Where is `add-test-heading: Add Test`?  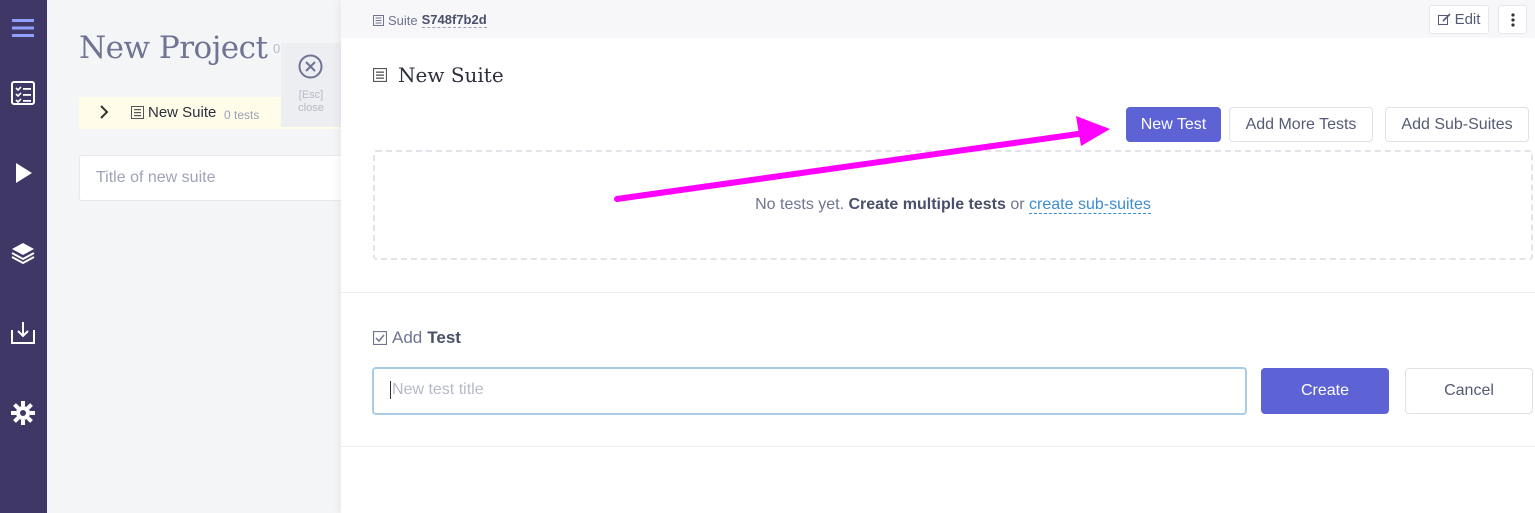 add-test-heading: Add Test is located at coordinates (417, 338).